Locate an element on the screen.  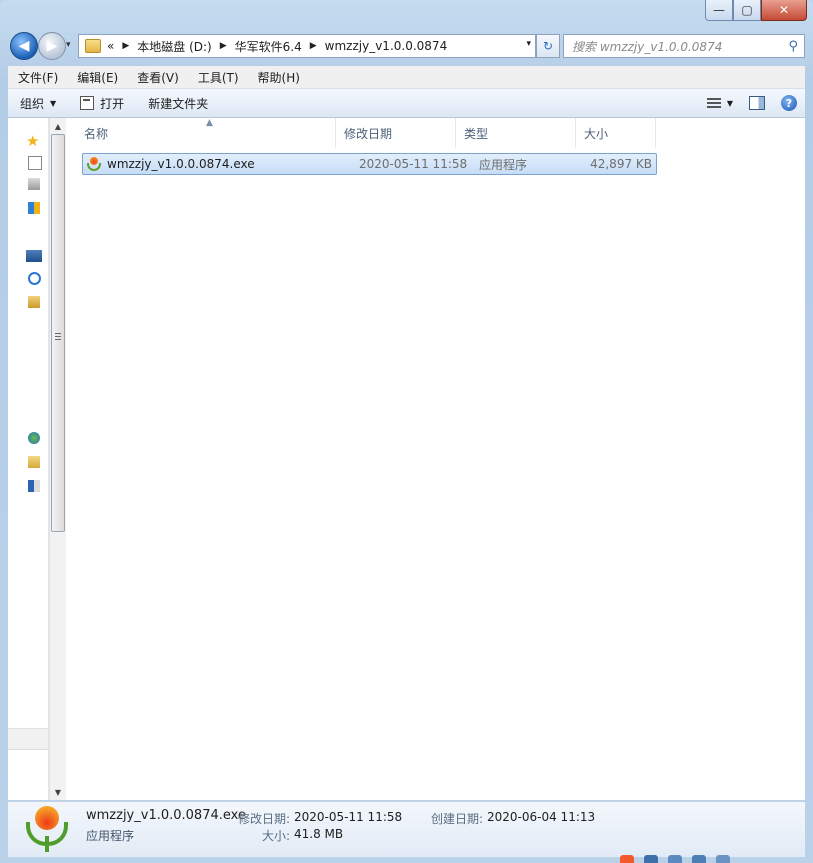
search-box: 搜索 wmzzjy_v1.0.0.0874 ⚲ is located at coordinates (684, 46).